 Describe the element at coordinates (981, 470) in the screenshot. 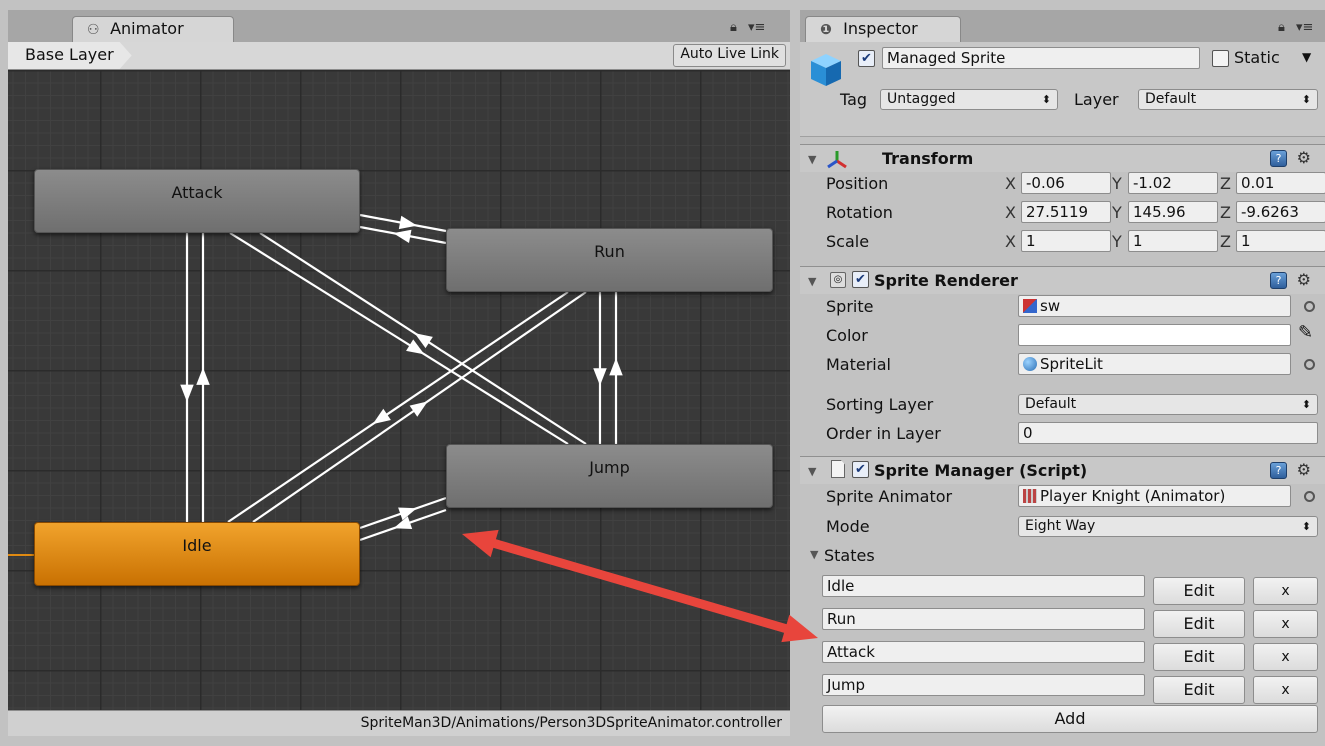

I see `sprite-manager-title: Sprite Manager (Script)` at that location.